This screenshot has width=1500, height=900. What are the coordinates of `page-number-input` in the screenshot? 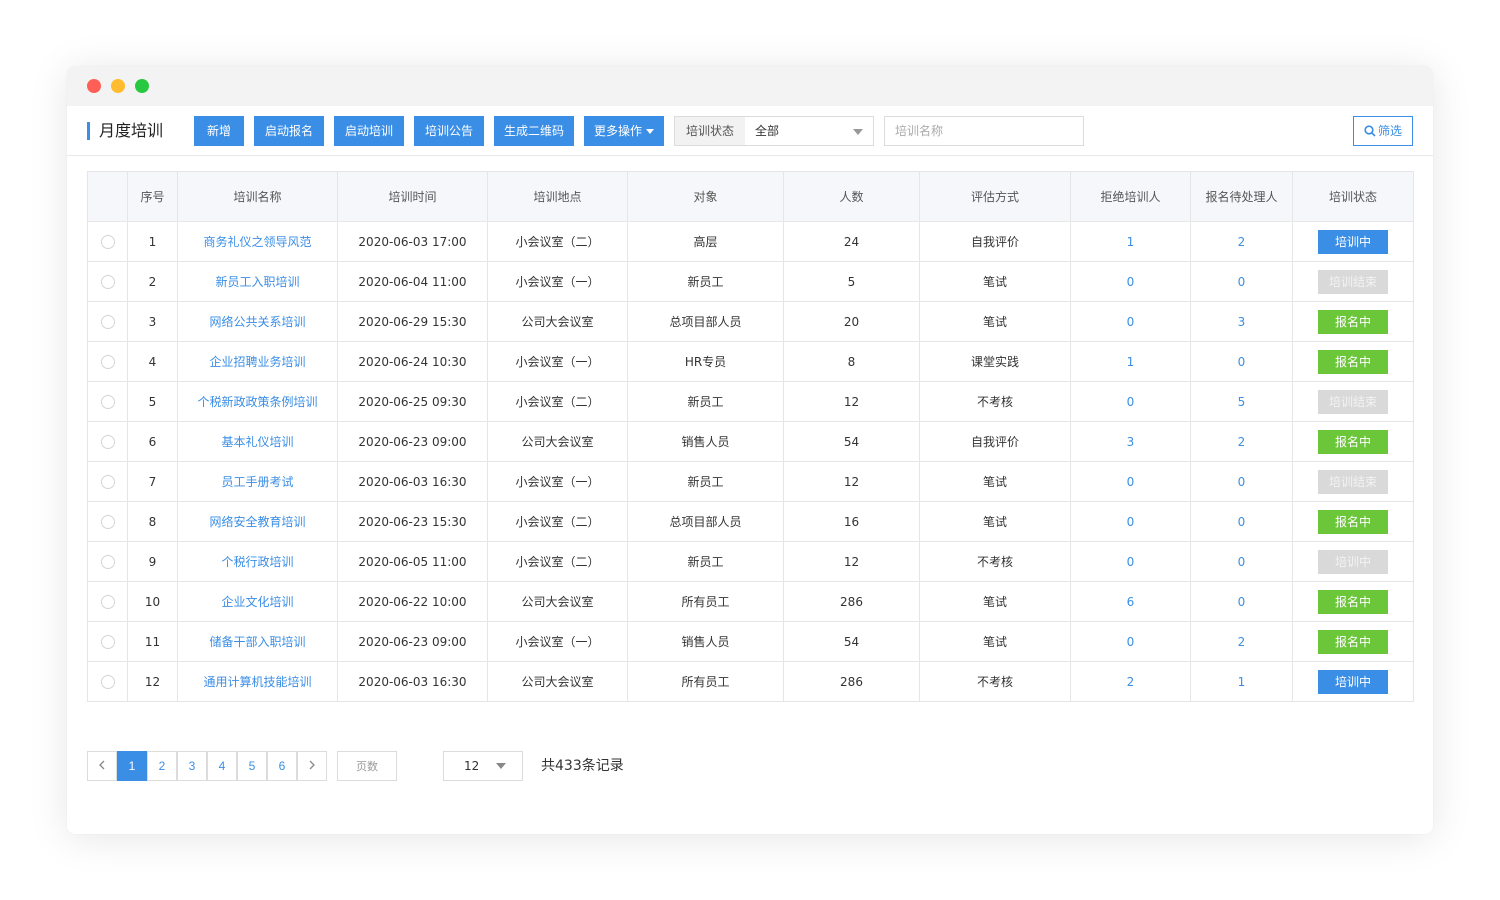 It's located at (367, 766).